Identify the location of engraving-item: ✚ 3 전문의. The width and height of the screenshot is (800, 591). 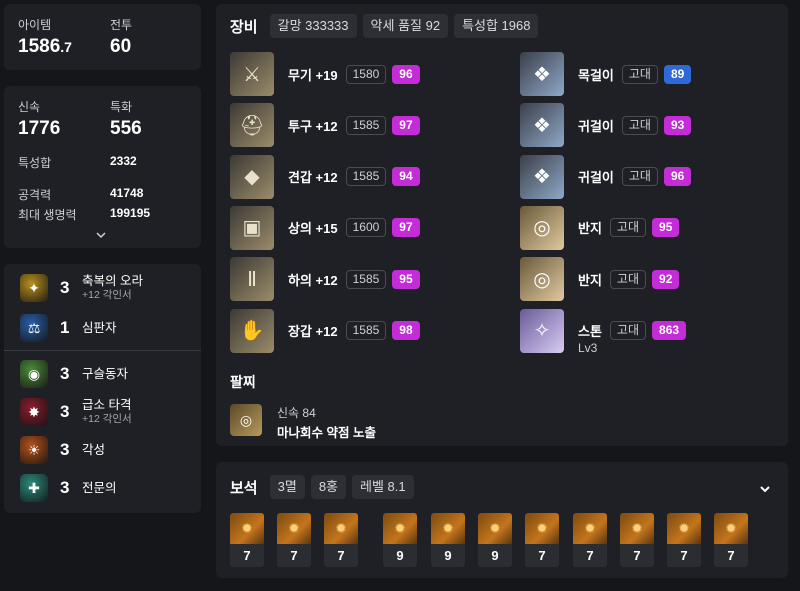
(68, 488).